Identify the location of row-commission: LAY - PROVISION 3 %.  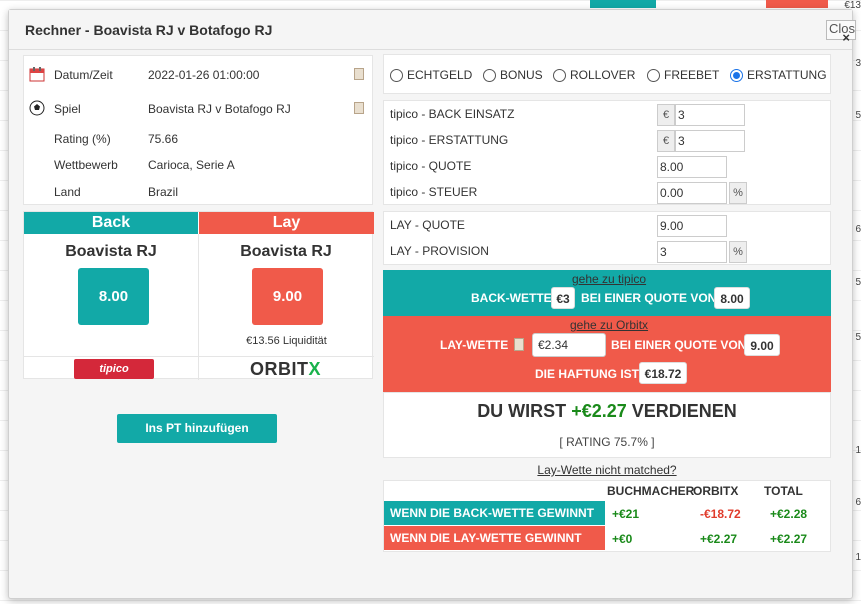
(607, 251).